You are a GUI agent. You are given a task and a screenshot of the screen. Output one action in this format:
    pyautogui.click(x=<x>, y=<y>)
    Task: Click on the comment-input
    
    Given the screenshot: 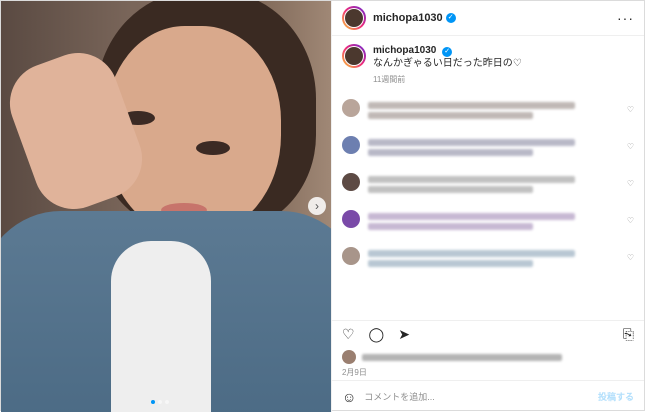 What is the action you would take?
    pyautogui.click(x=477, y=396)
    